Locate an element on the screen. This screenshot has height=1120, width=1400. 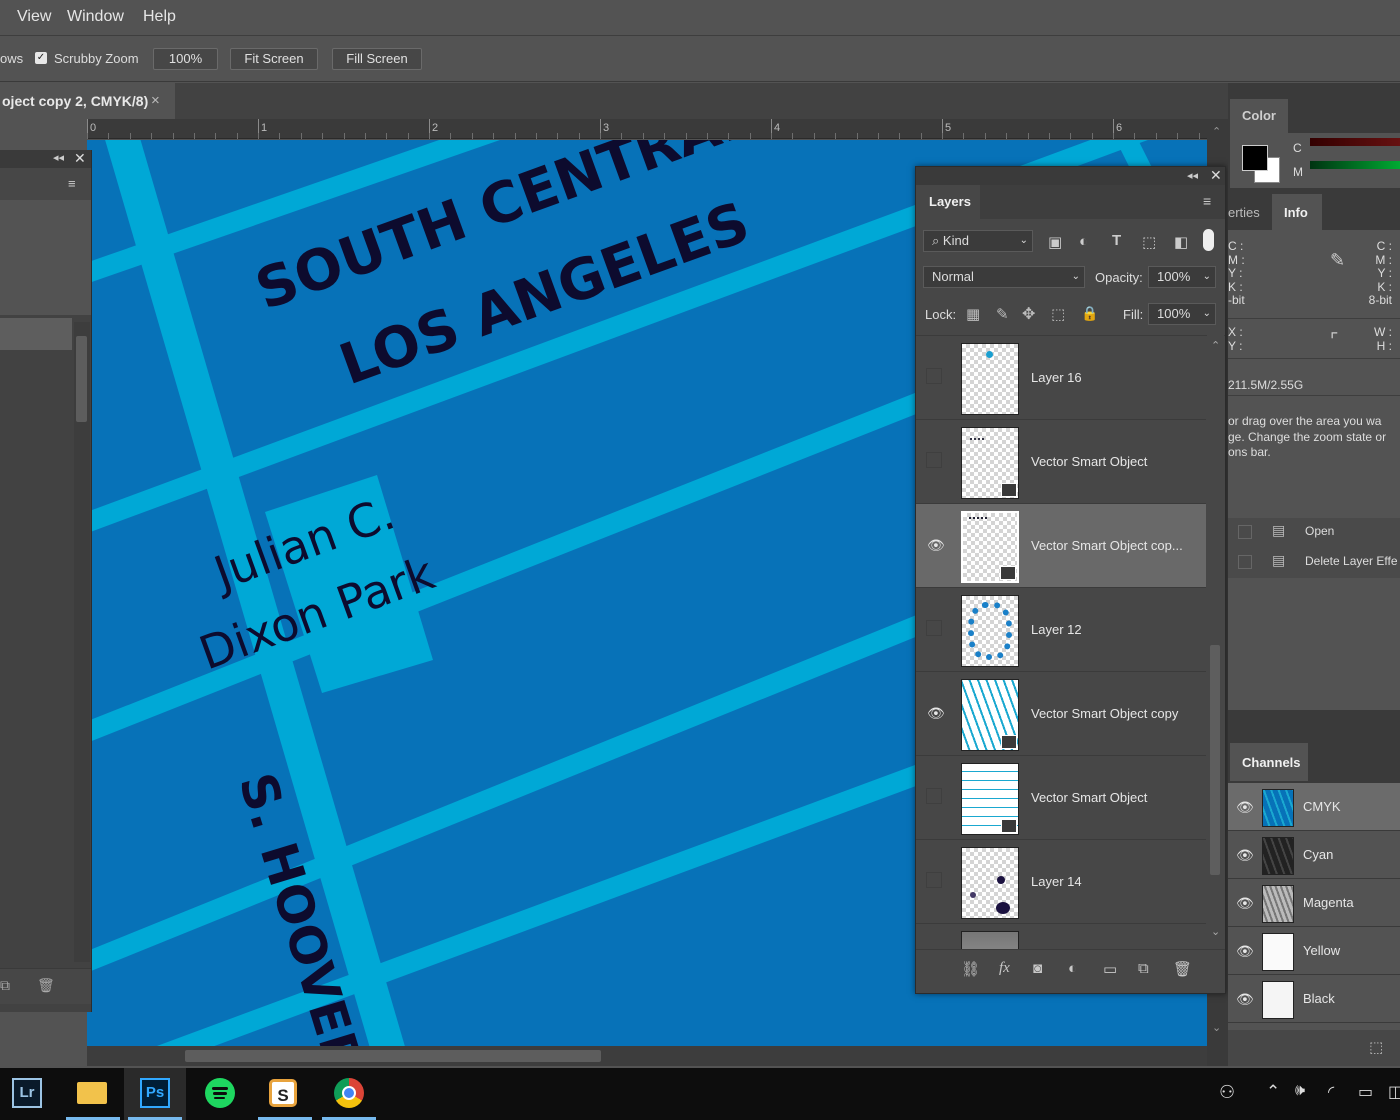
lock-pixels-icon: ✎ is located at coordinates (1002, 314).